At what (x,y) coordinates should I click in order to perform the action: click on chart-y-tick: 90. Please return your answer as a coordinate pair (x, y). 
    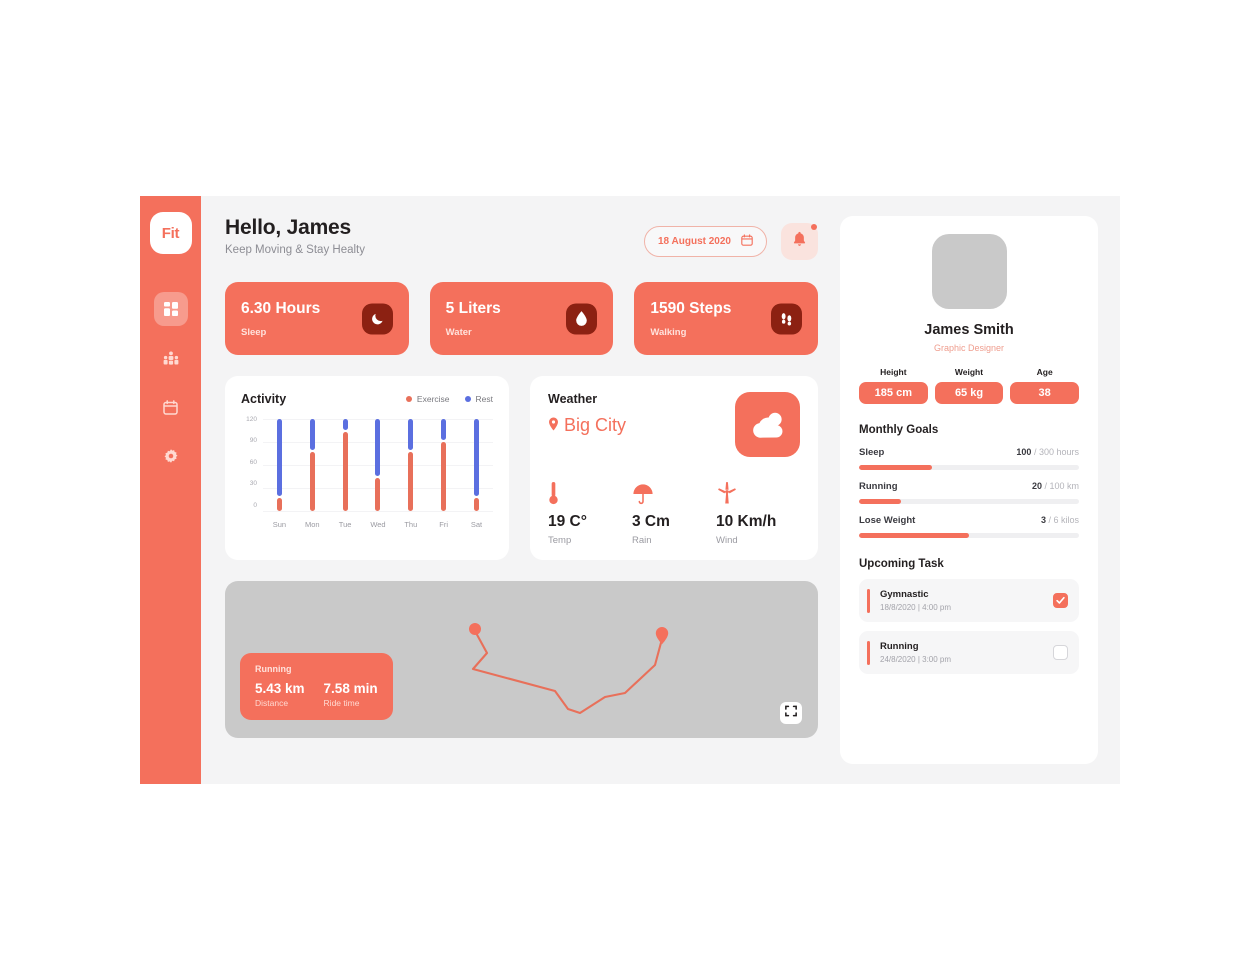
    Looking at the image, I should click on (253, 441).